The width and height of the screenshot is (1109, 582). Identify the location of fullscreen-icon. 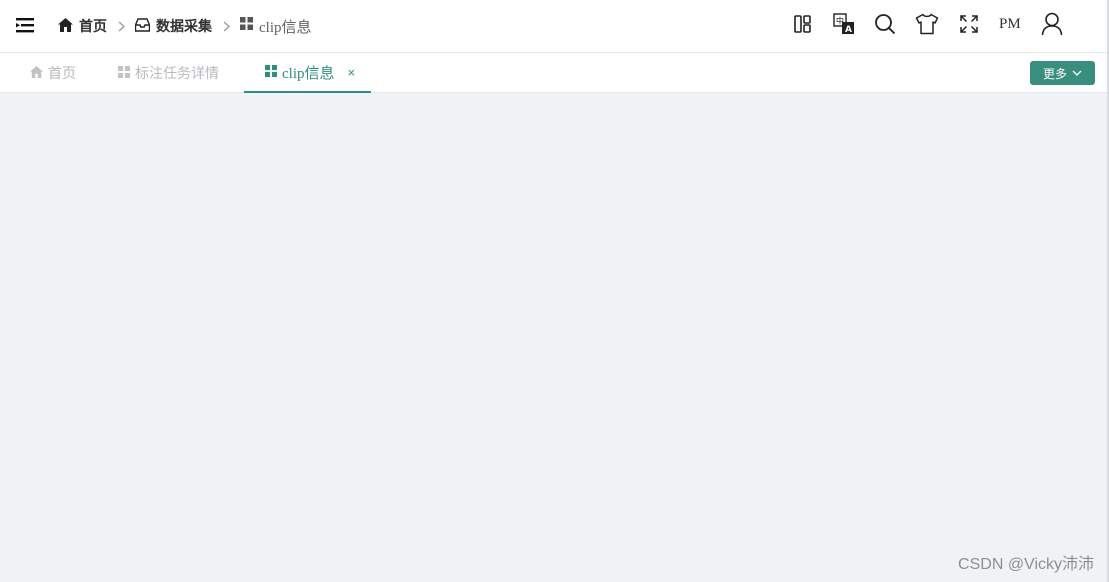
(969, 24).